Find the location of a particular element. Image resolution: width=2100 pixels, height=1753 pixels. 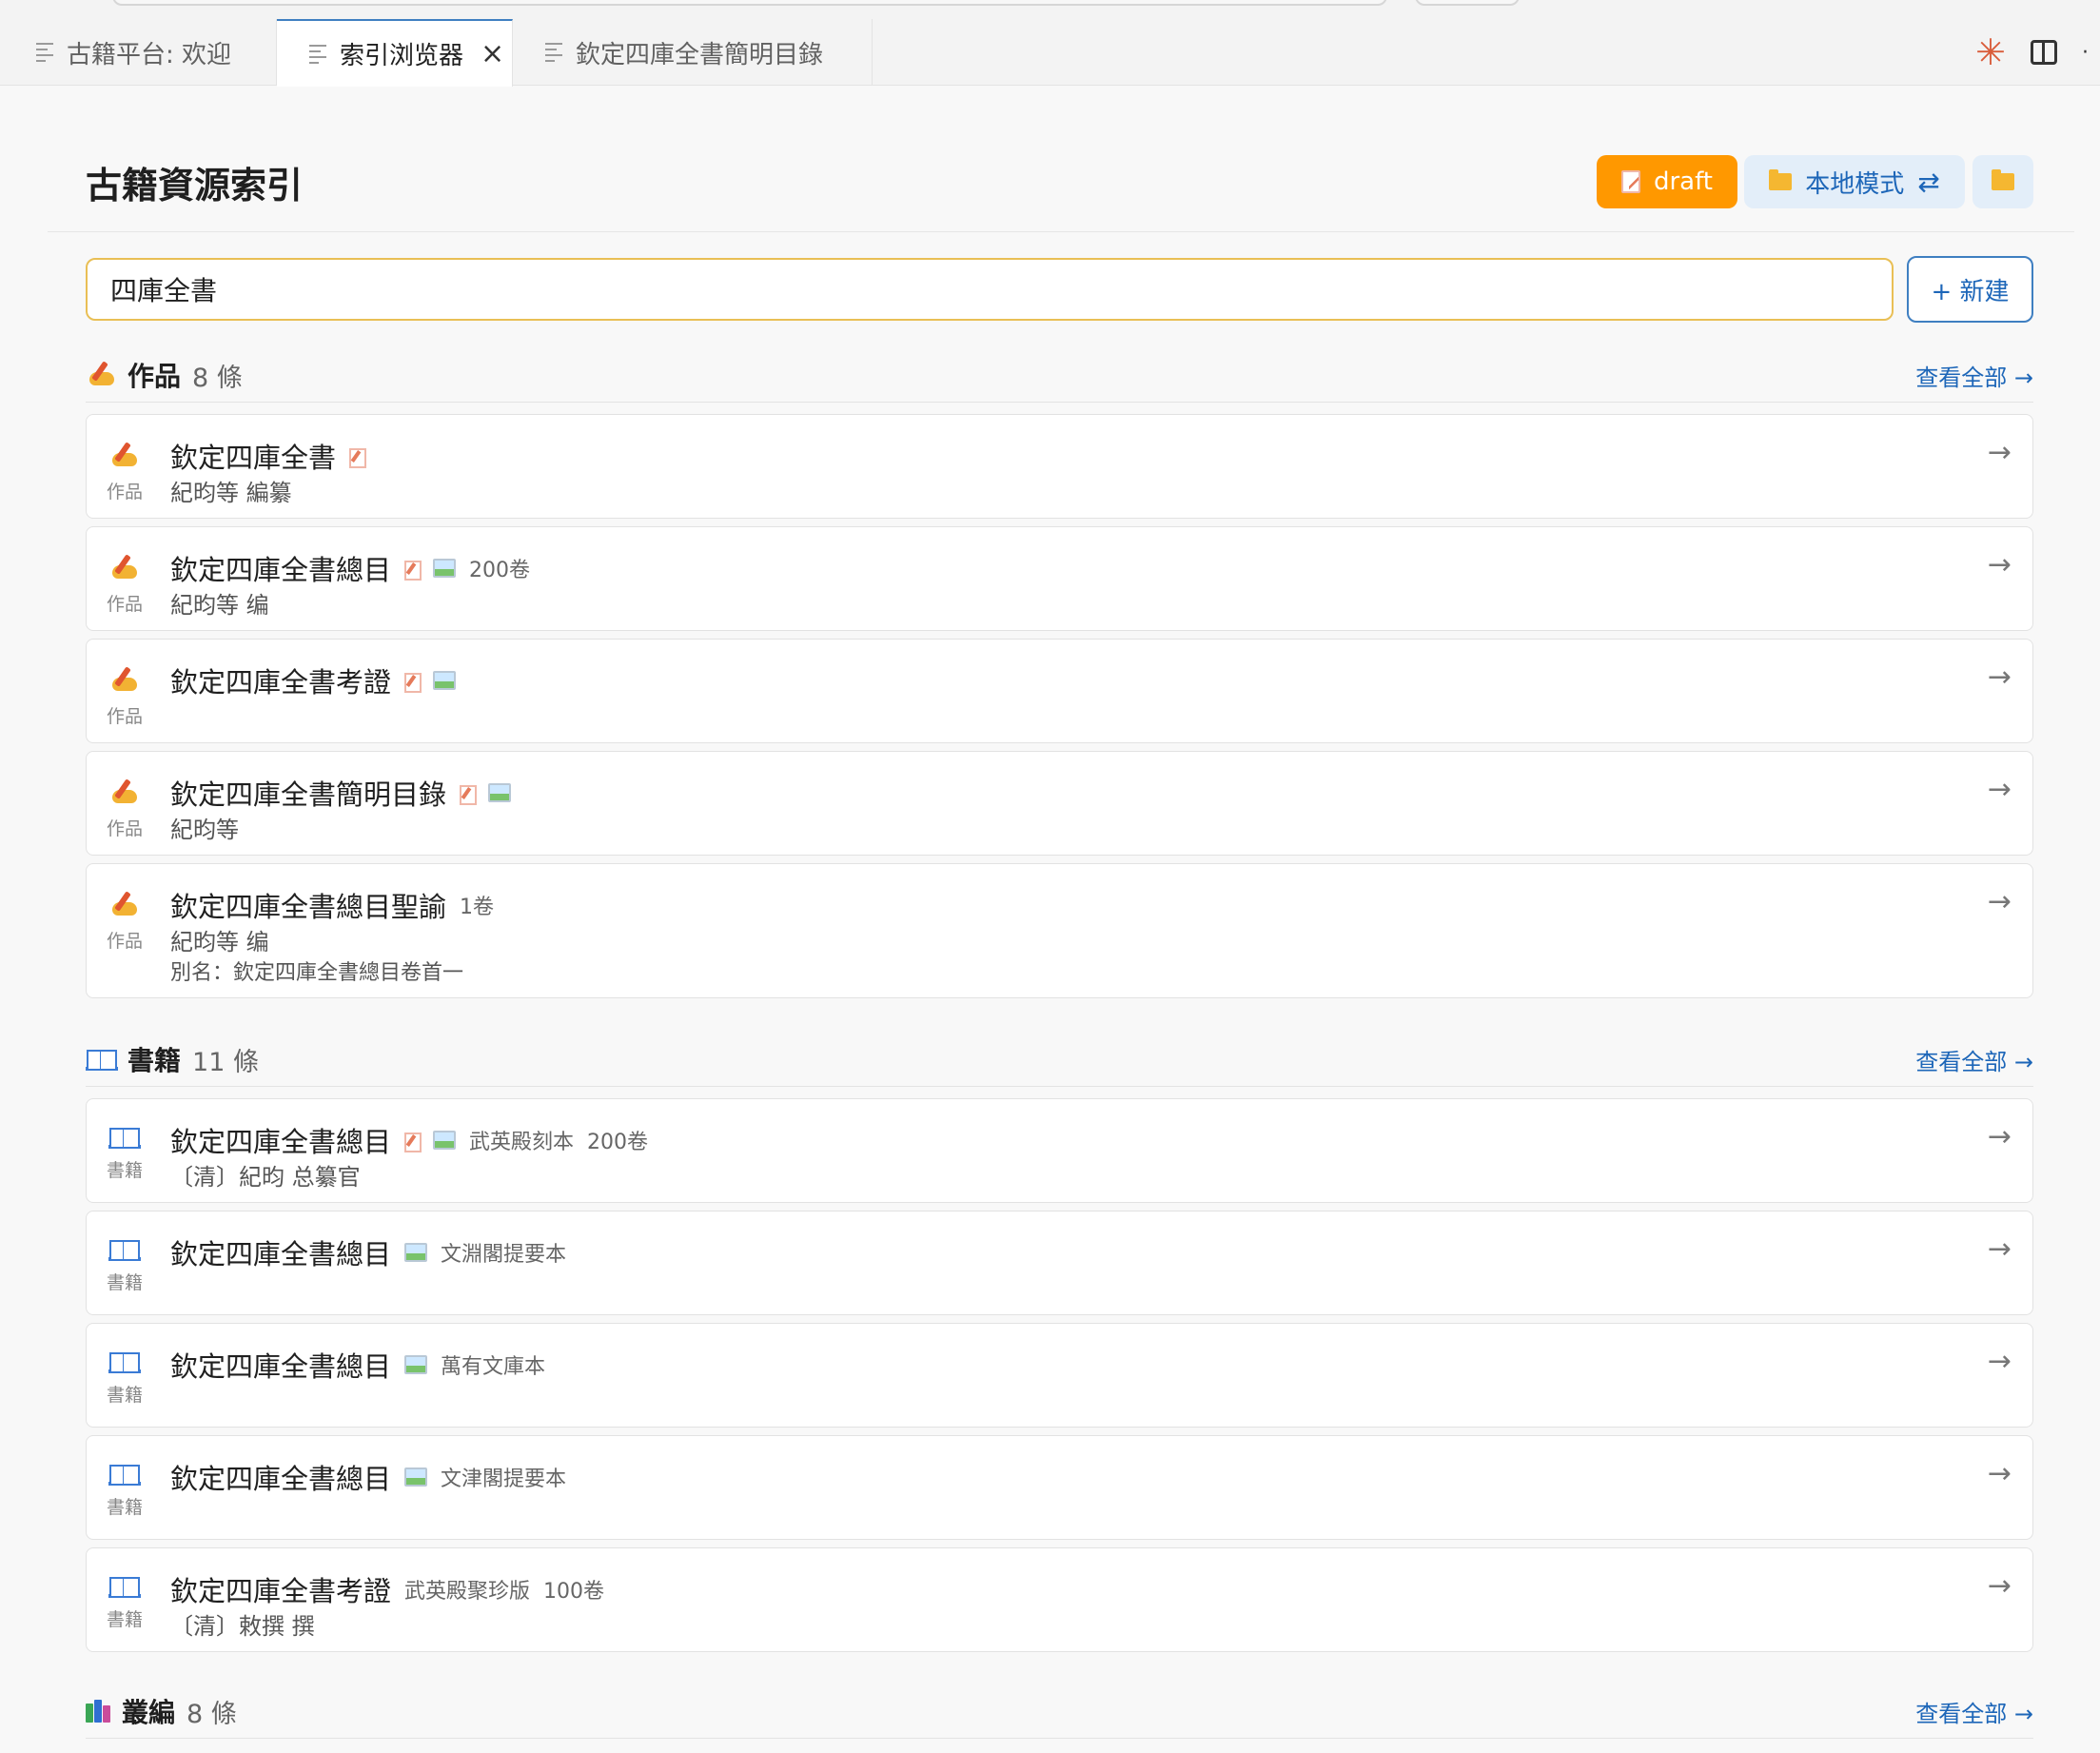

item-title: 欽定四庫全書 is located at coordinates (253, 458).